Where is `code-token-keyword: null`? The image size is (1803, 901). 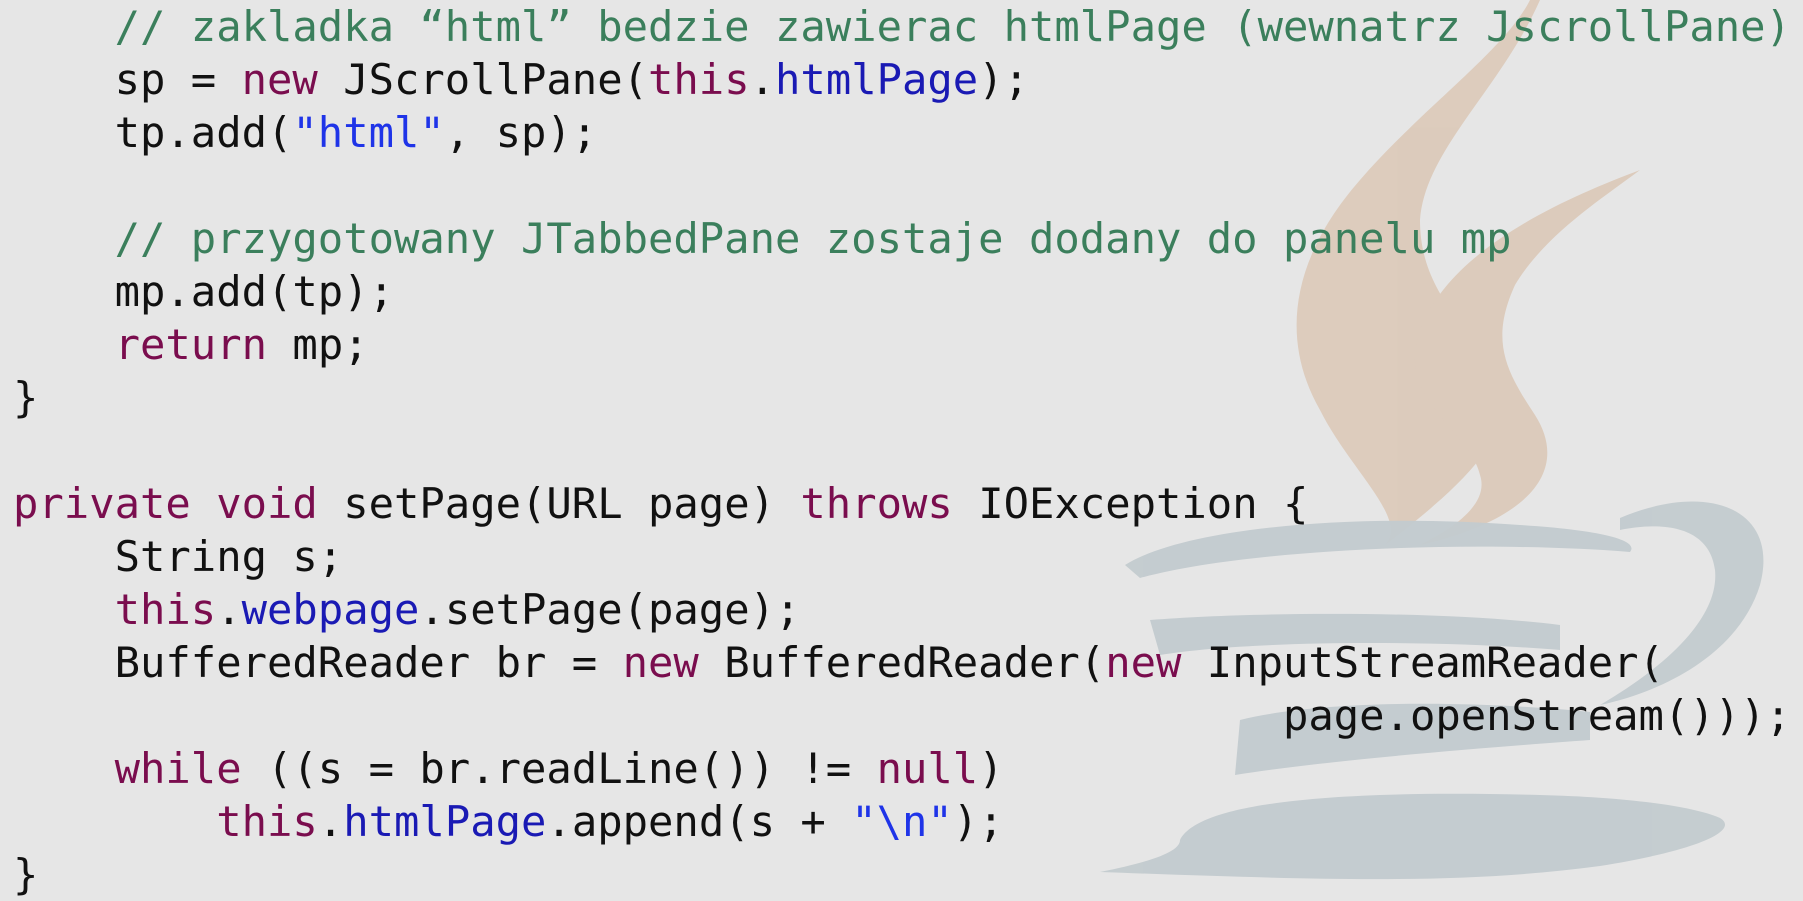 code-token-keyword: null is located at coordinates (927, 768).